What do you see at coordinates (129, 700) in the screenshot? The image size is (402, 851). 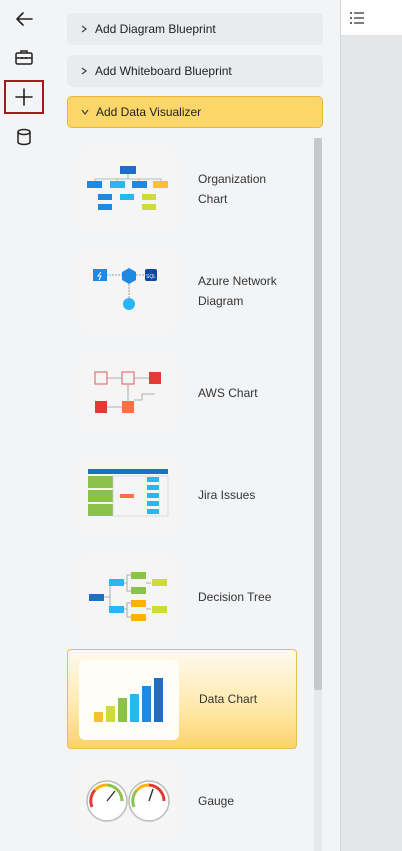 I see `data-chart-thumbnail` at bounding box center [129, 700].